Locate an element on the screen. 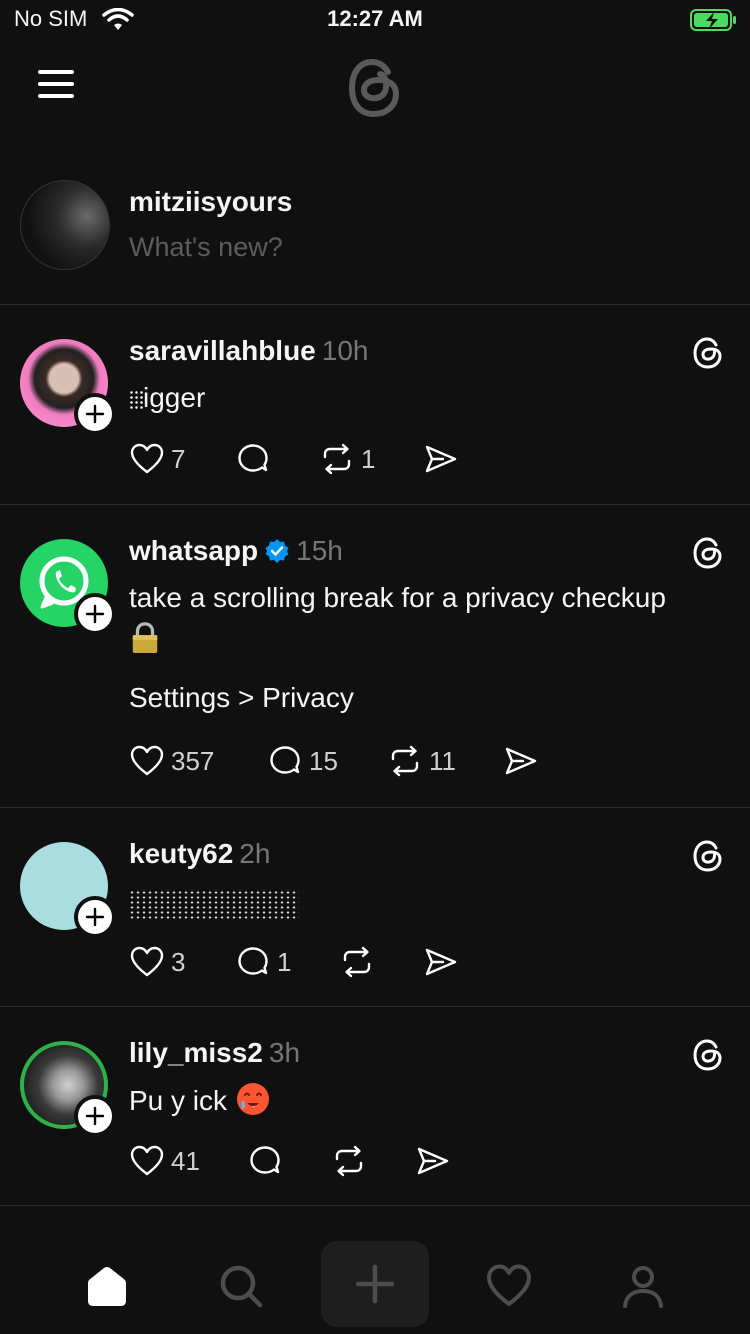 The width and height of the screenshot is (750, 1334). obscured-text is located at coordinates (214, 904).